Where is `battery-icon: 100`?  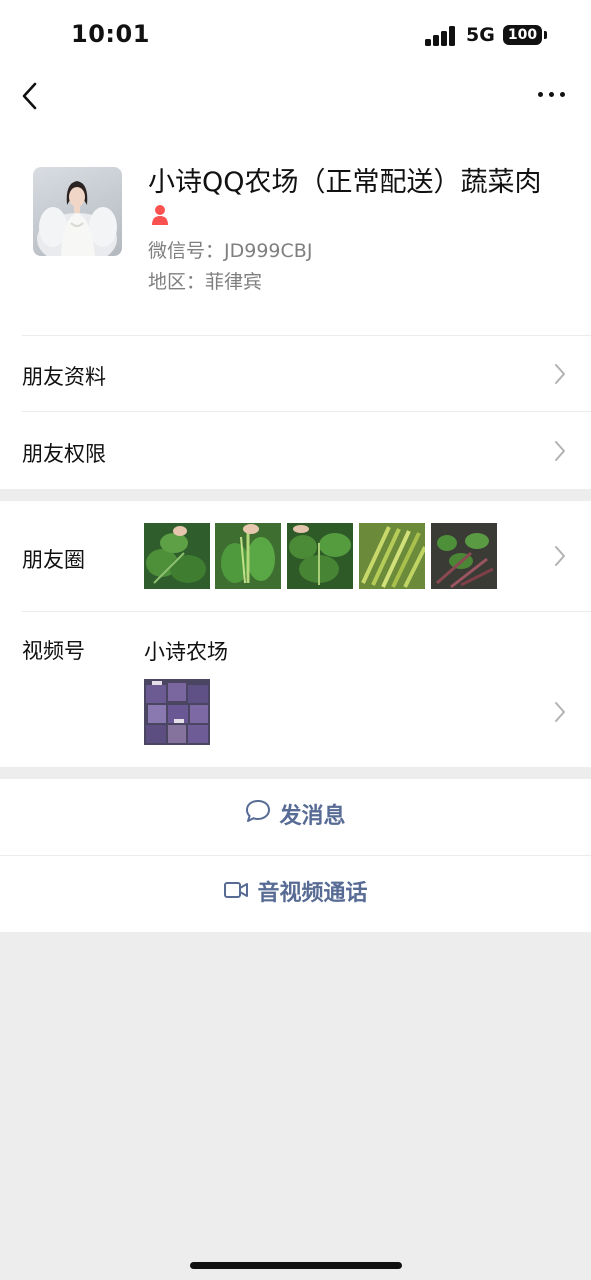 battery-icon: 100 is located at coordinates (525, 35).